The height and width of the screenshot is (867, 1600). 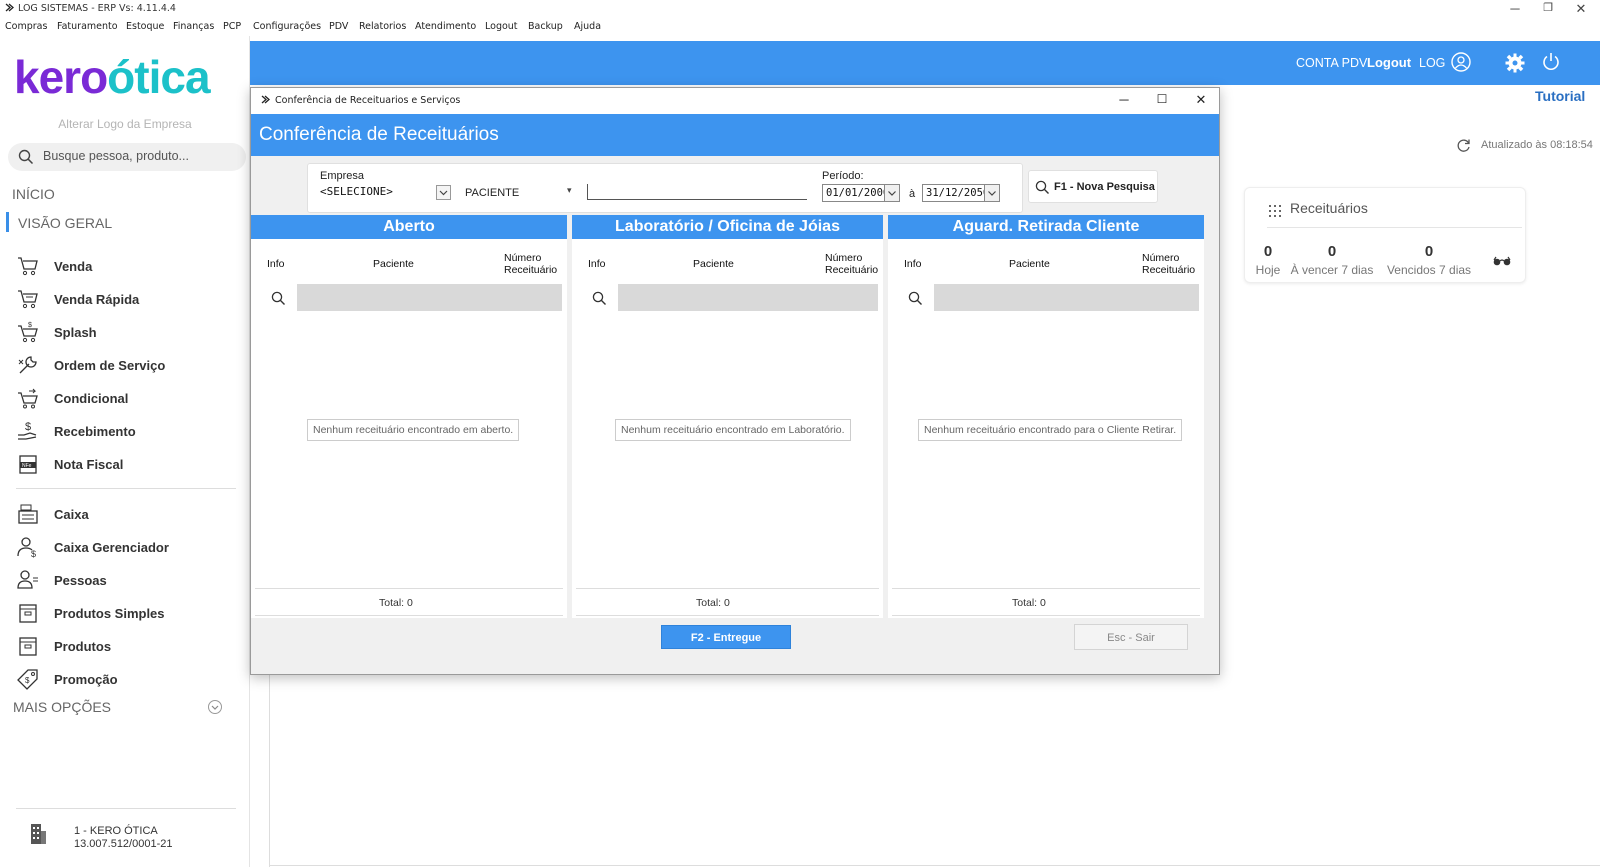 What do you see at coordinates (29, 515) in the screenshot?
I see `cash-register-icon` at bounding box center [29, 515].